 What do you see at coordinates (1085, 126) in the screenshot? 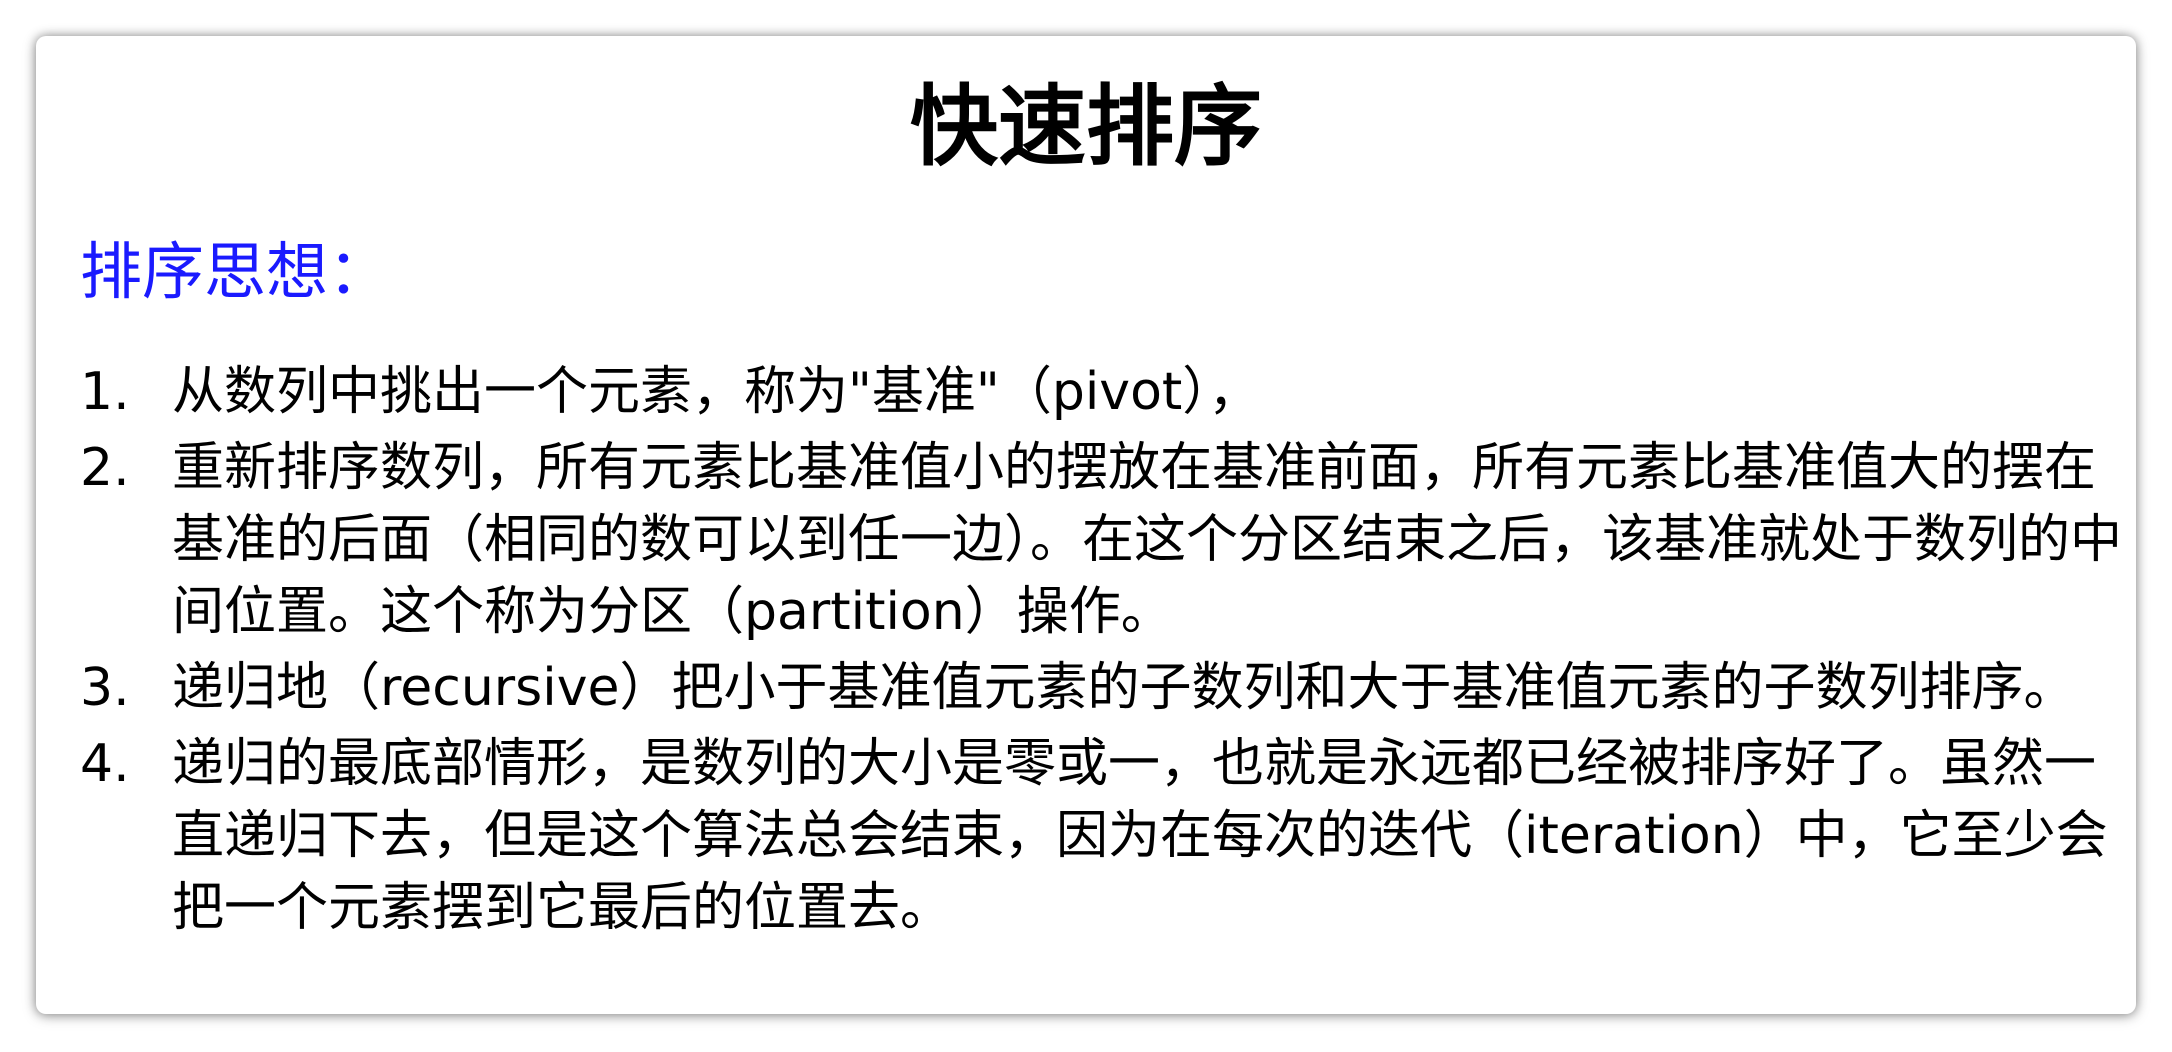
I see `slide-title: 快速排序` at bounding box center [1085, 126].